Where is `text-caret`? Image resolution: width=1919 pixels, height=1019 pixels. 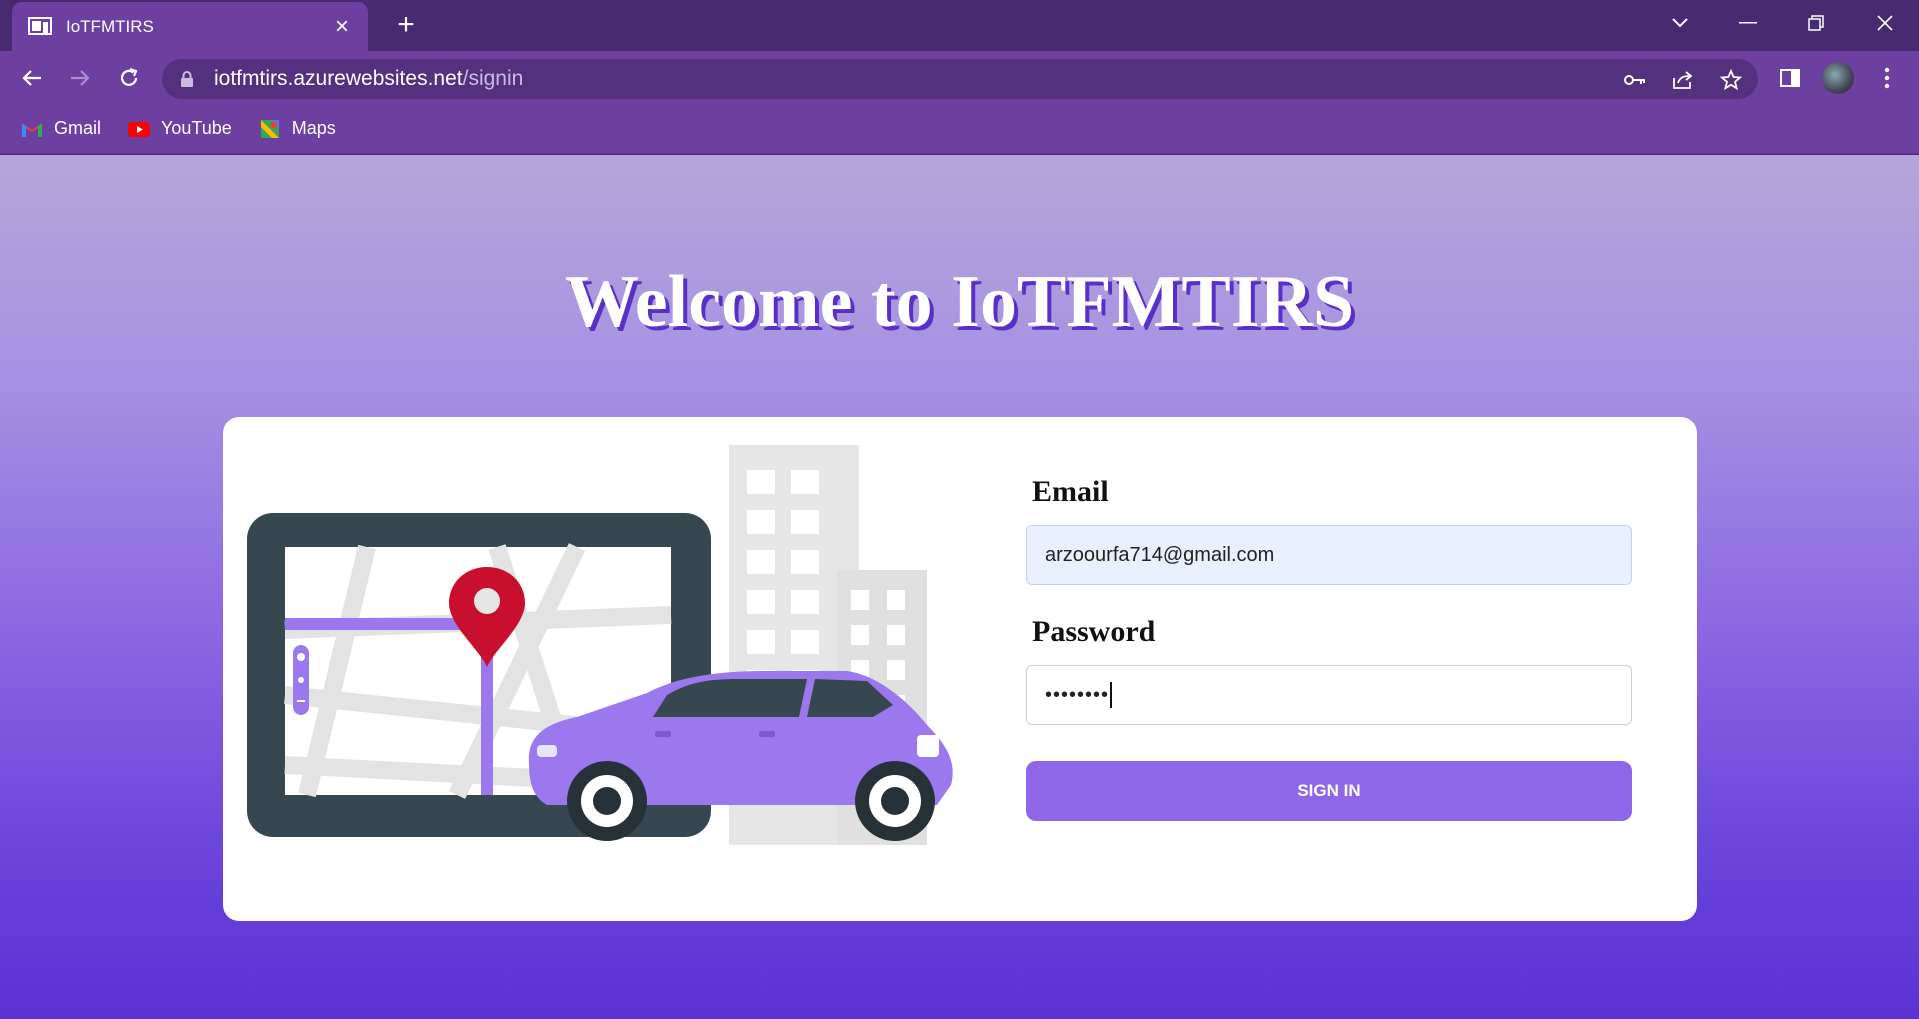
text-caret is located at coordinates (1111, 695).